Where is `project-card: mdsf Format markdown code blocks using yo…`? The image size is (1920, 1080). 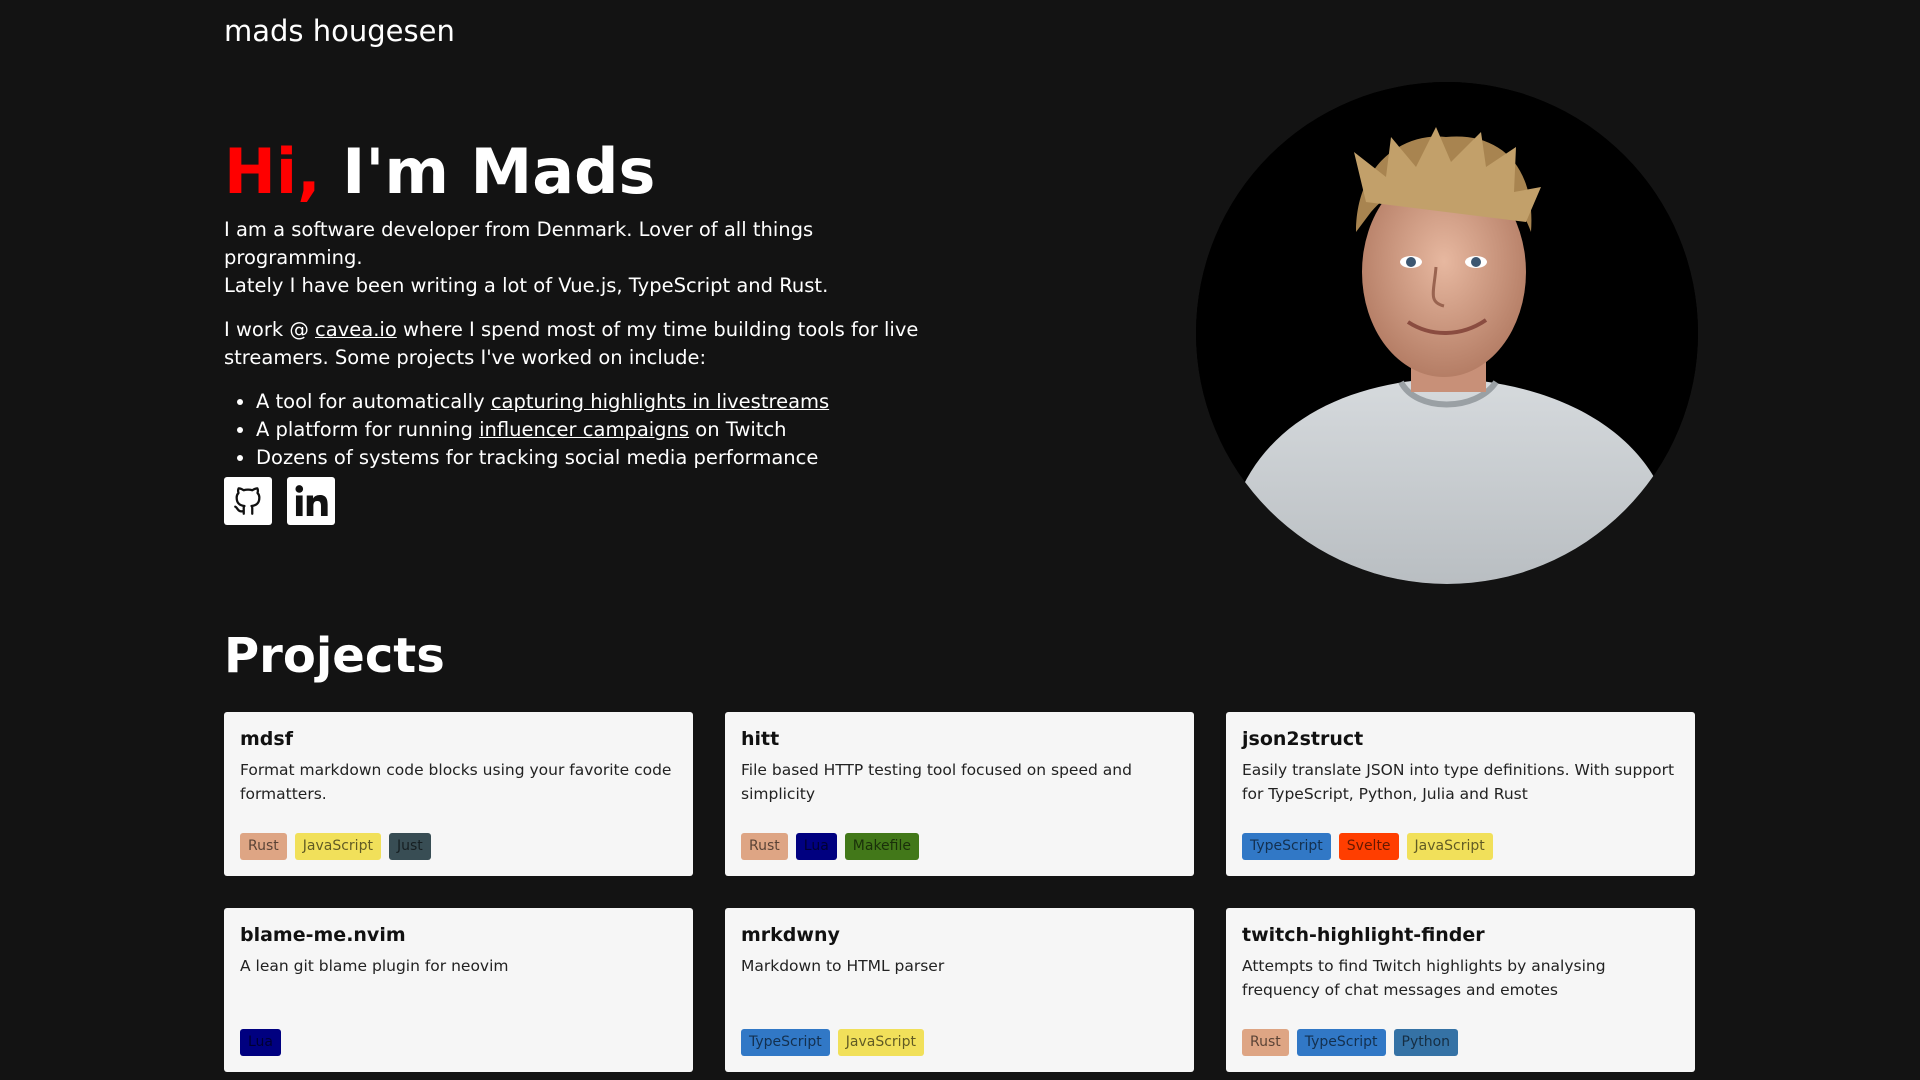
project-card: mdsf Format markdown code blocks using yo… is located at coordinates (458, 794).